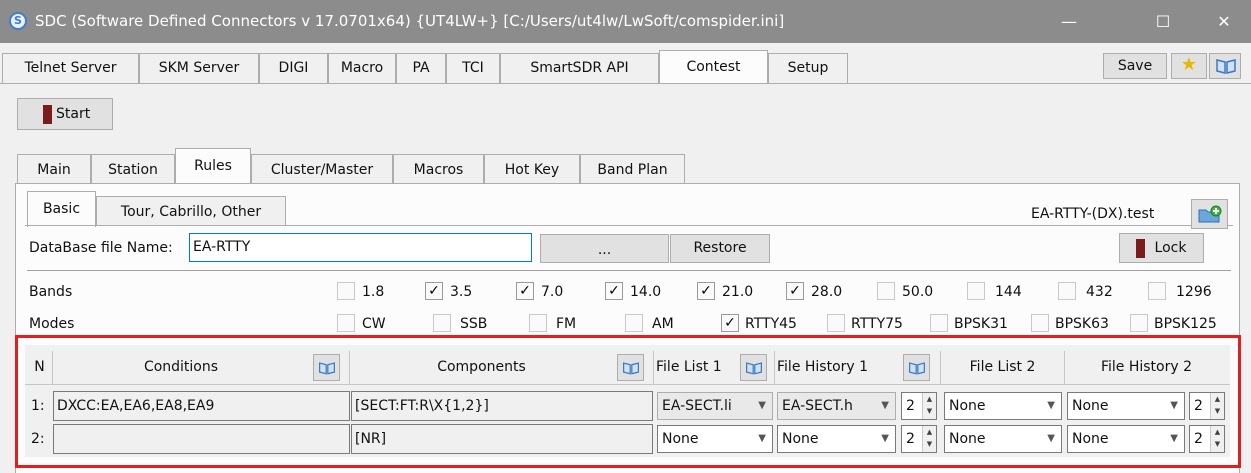 The width and height of the screenshot is (1251, 473). Describe the element at coordinates (1135, 66) in the screenshot. I see `save-button: Save` at that location.